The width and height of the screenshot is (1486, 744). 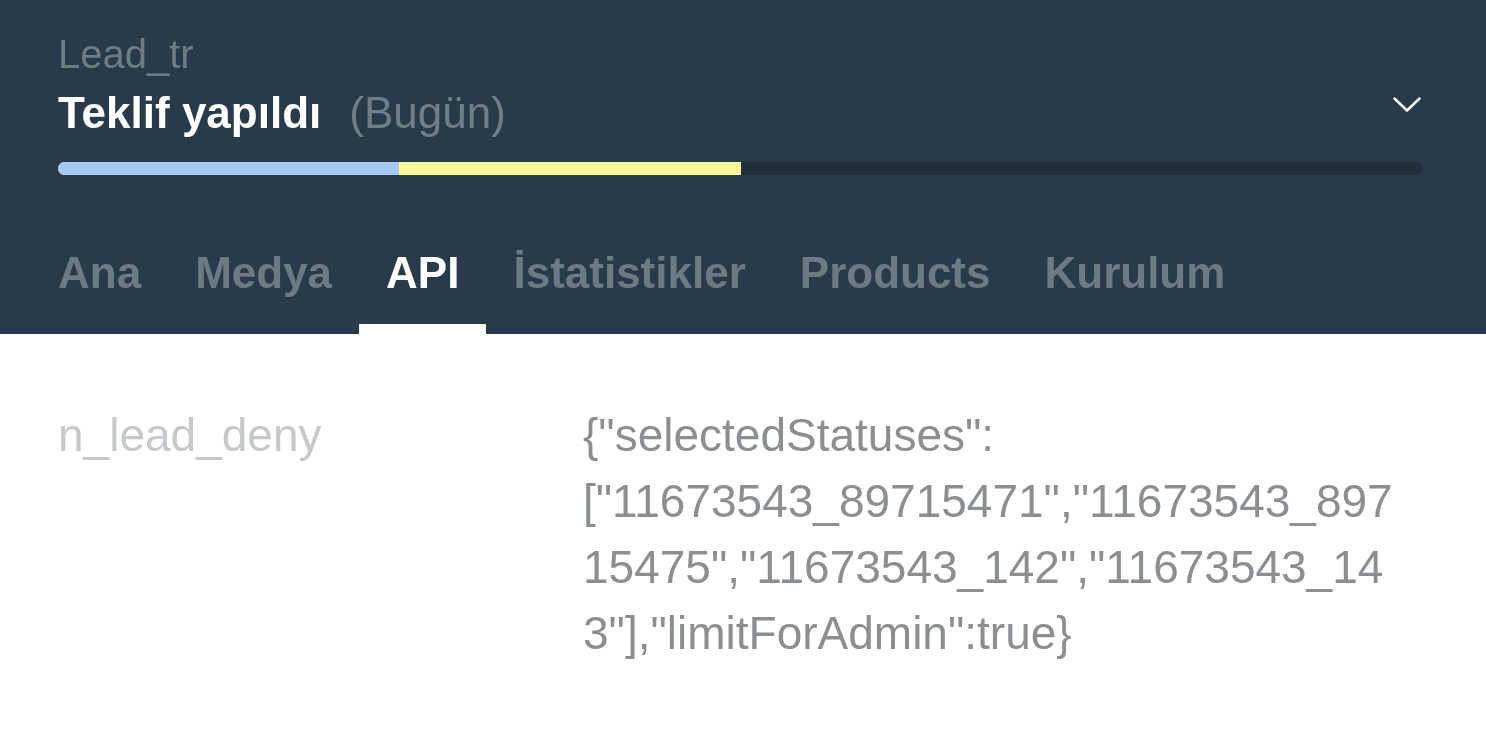 What do you see at coordinates (264, 278) in the screenshot?
I see `tab: Medya` at bounding box center [264, 278].